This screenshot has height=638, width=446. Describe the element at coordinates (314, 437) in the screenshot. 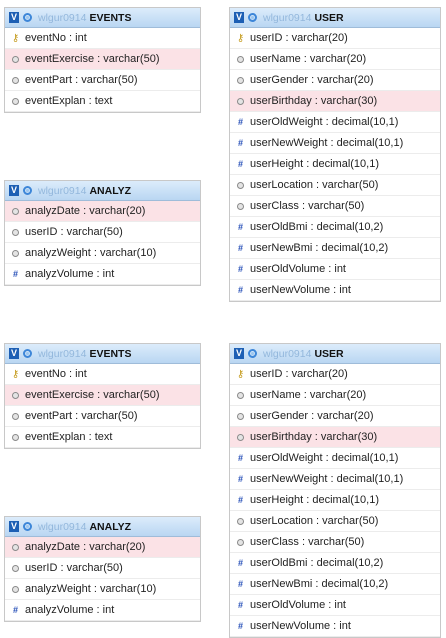

I see `field-label: userBirthday : varchar(30)` at that location.